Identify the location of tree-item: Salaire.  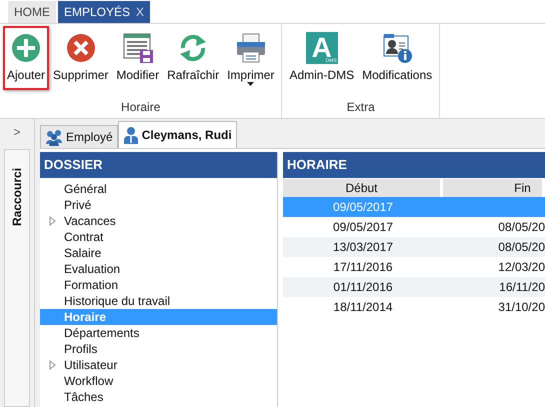
(158, 253).